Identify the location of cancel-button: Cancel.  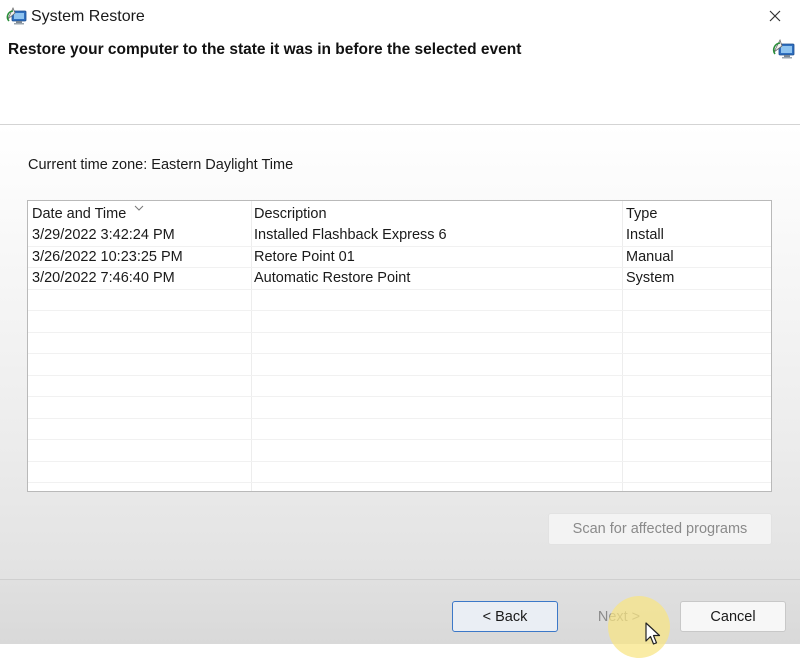
(733, 616).